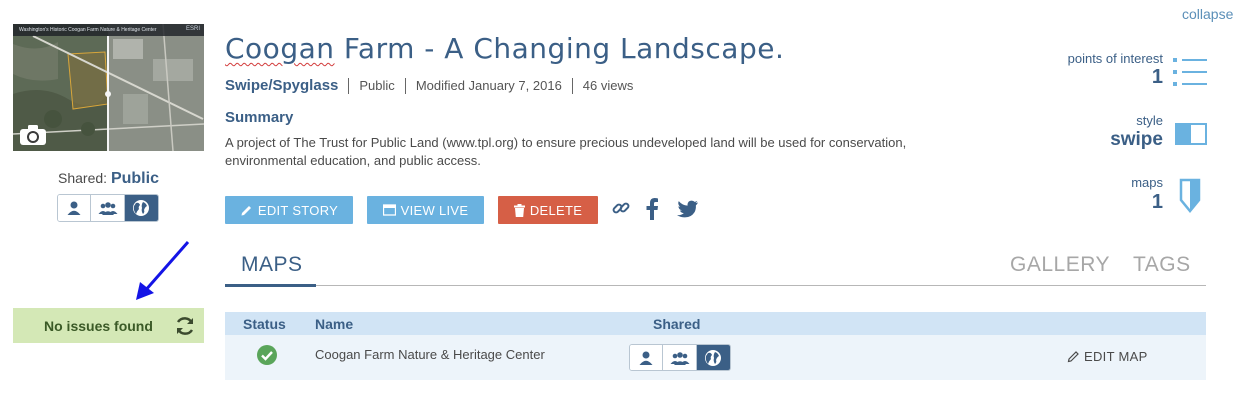 The height and width of the screenshot is (416, 1254). What do you see at coordinates (1115, 58) in the screenshot?
I see `stat-label-points: points of interest` at bounding box center [1115, 58].